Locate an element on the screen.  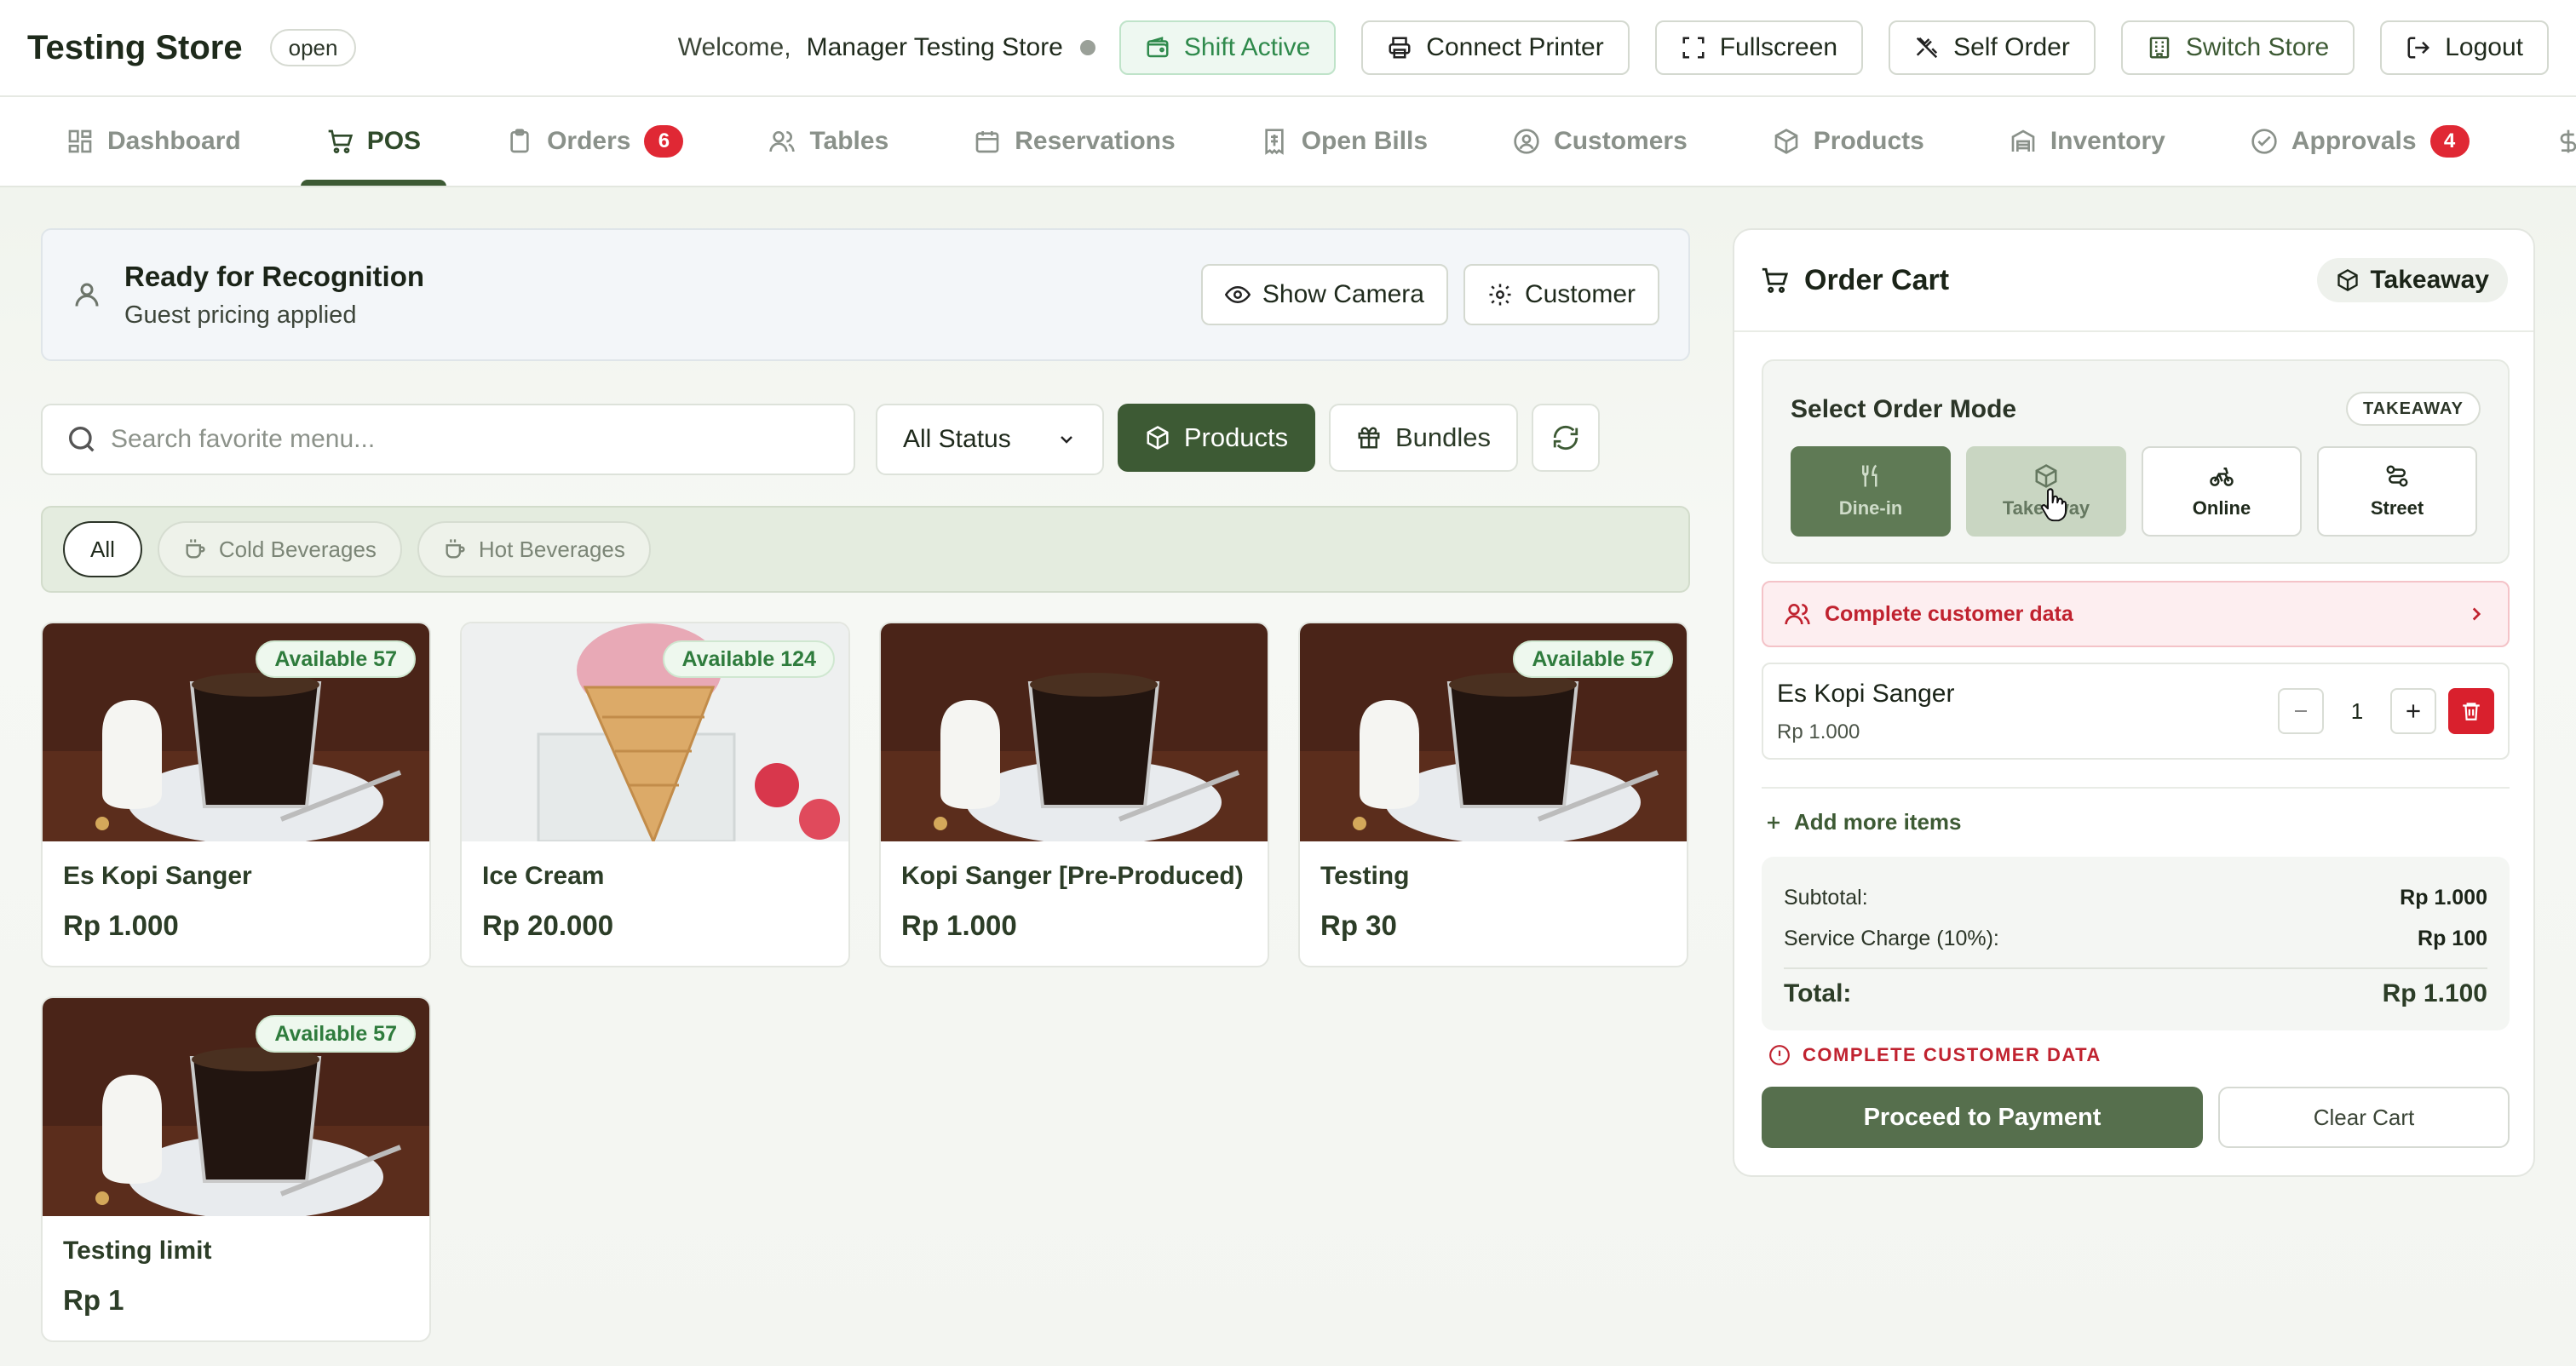
recognition-subtitle: Guest pricing applied is located at coordinates (240, 315).